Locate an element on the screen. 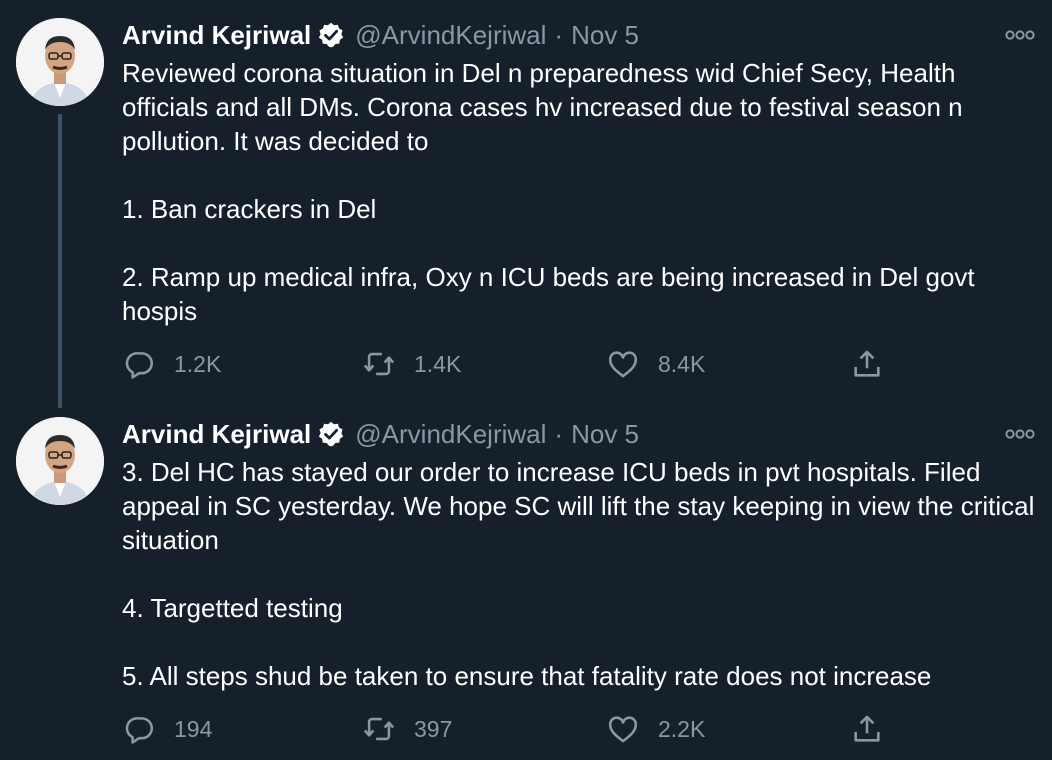 The width and height of the screenshot is (1052, 760). thread-connector-line is located at coordinates (60, 261).